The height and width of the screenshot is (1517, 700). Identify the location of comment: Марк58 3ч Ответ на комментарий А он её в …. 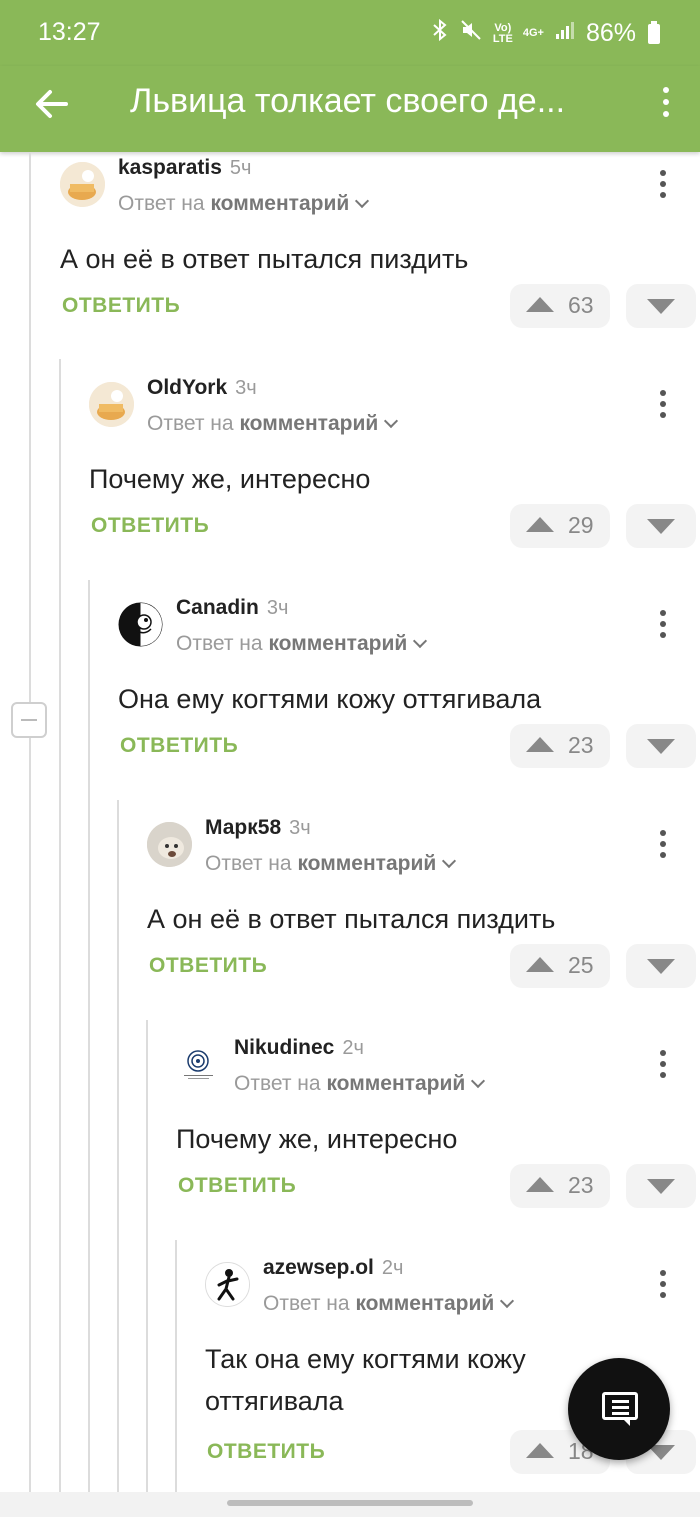
(423, 922).